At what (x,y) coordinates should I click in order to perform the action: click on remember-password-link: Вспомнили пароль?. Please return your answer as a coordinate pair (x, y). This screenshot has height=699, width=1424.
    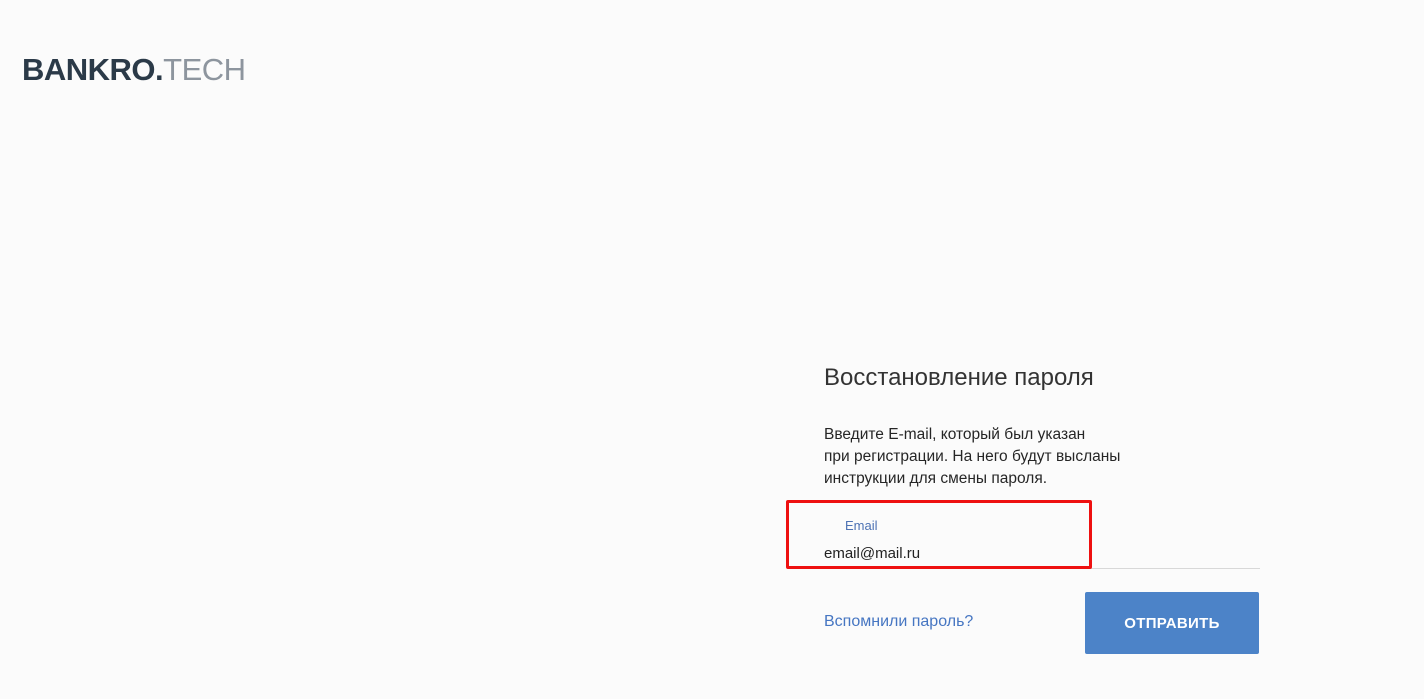
    Looking at the image, I should click on (898, 622).